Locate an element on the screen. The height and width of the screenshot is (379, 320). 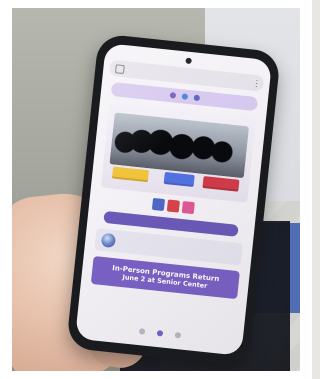
township-seal-icon is located at coordinates (108, 240).